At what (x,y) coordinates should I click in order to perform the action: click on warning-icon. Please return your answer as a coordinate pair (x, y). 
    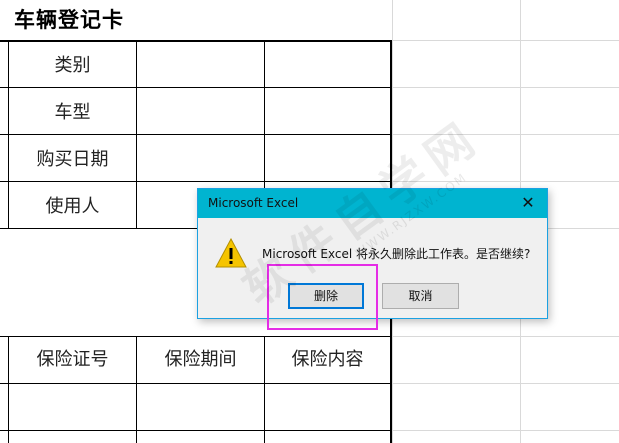
    Looking at the image, I should click on (231, 253).